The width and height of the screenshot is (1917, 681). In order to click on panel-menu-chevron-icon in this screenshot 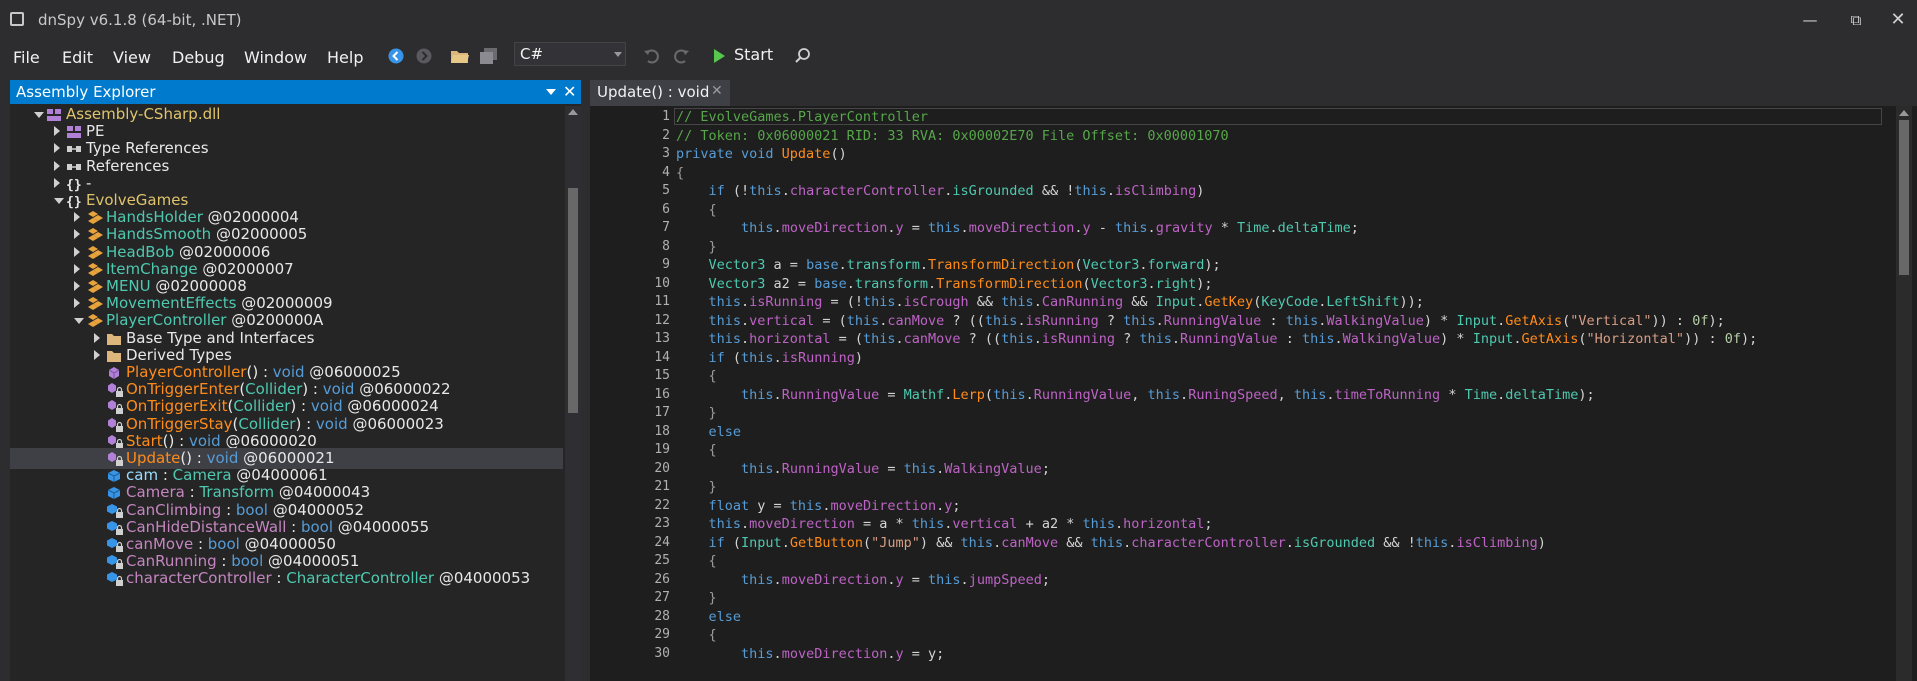, I will do `click(551, 92)`.